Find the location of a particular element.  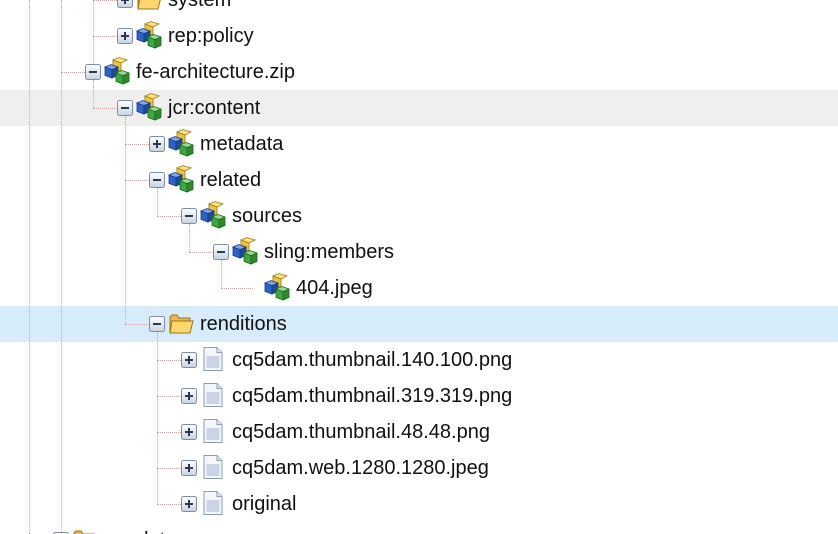

tree-node-label: sling:members is located at coordinates (329, 252).